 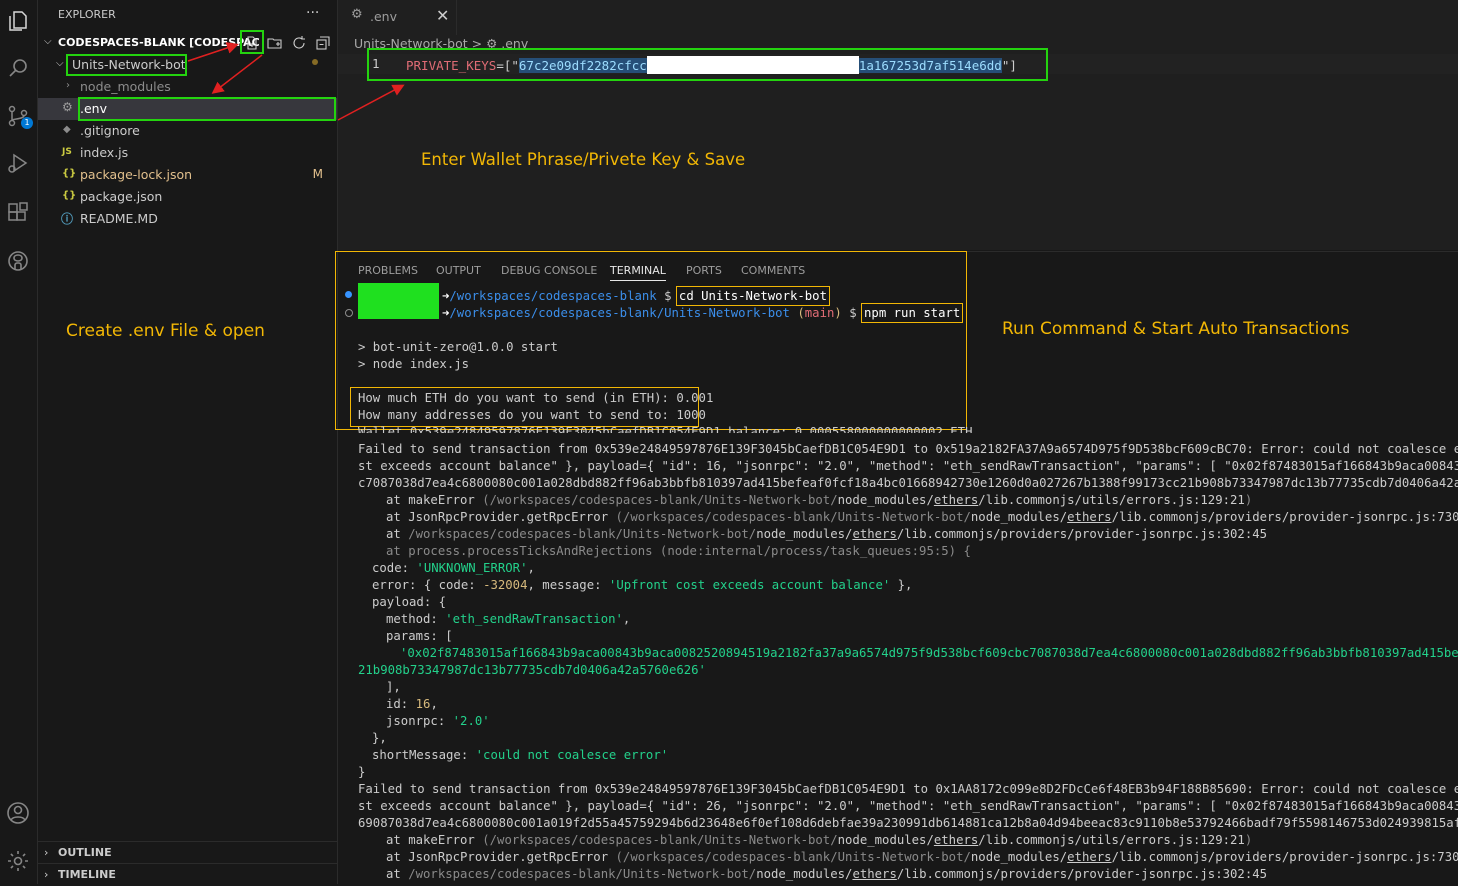 What do you see at coordinates (362, 772) in the screenshot?
I see `terminal-line: }` at bounding box center [362, 772].